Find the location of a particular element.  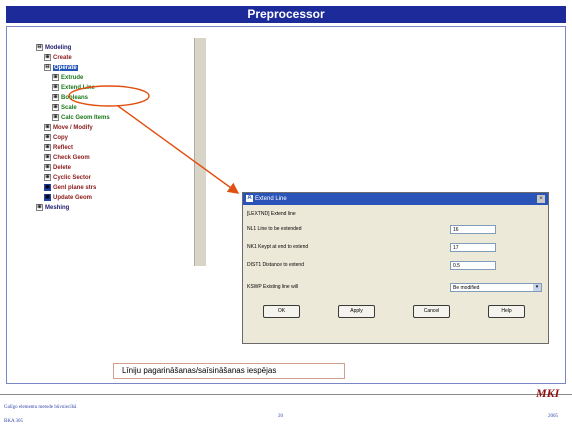

dialog-title-bar: A Extend Line × is located at coordinates (395, 199).